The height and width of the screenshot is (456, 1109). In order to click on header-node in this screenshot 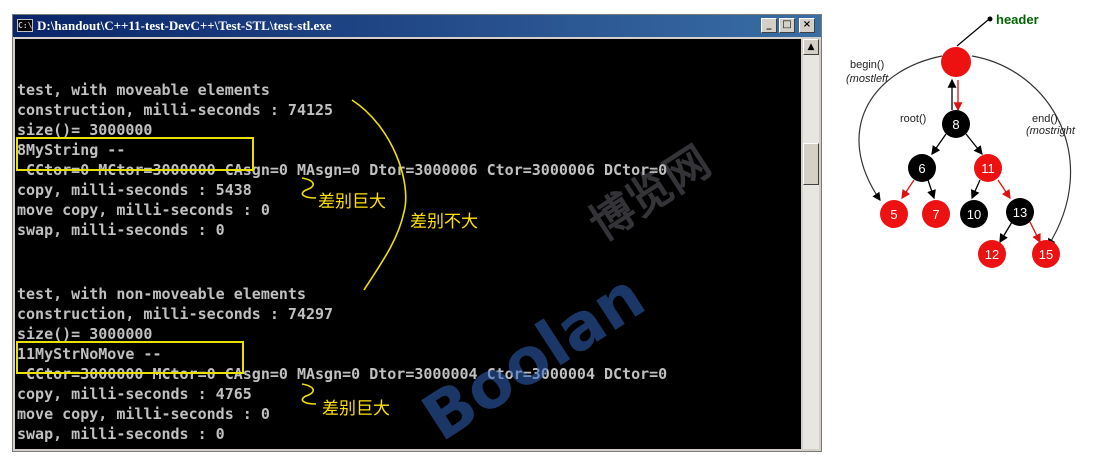, I will do `click(956, 62)`.